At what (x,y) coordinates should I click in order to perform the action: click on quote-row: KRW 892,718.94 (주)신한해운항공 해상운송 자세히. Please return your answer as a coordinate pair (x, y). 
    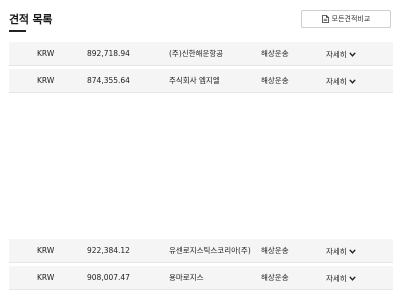
    Looking at the image, I should click on (201, 54).